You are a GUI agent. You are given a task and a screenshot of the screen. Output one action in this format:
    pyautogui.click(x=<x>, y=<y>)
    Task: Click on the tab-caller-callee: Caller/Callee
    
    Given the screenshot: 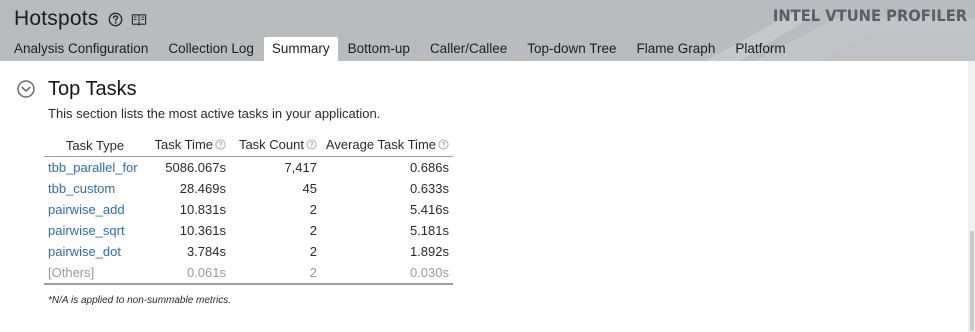 What is the action you would take?
    pyautogui.click(x=468, y=49)
    